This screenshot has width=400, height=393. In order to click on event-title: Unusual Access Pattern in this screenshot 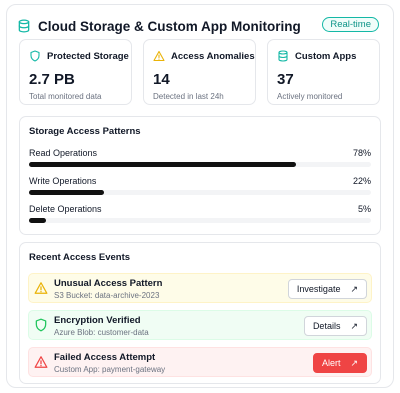, I will do `click(108, 283)`.